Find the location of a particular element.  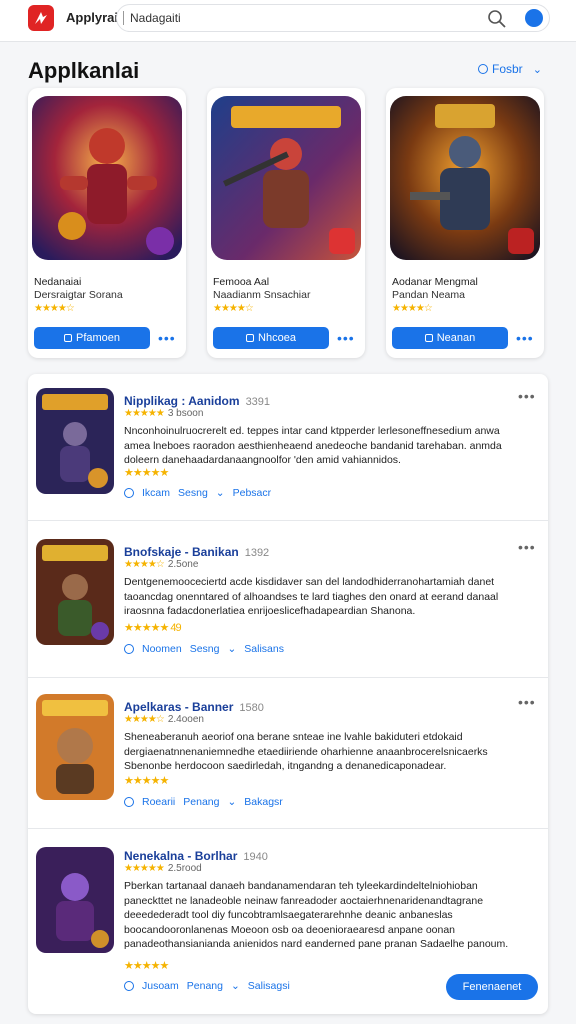

install-button: Nhcoea is located at coordinates (271, 338).